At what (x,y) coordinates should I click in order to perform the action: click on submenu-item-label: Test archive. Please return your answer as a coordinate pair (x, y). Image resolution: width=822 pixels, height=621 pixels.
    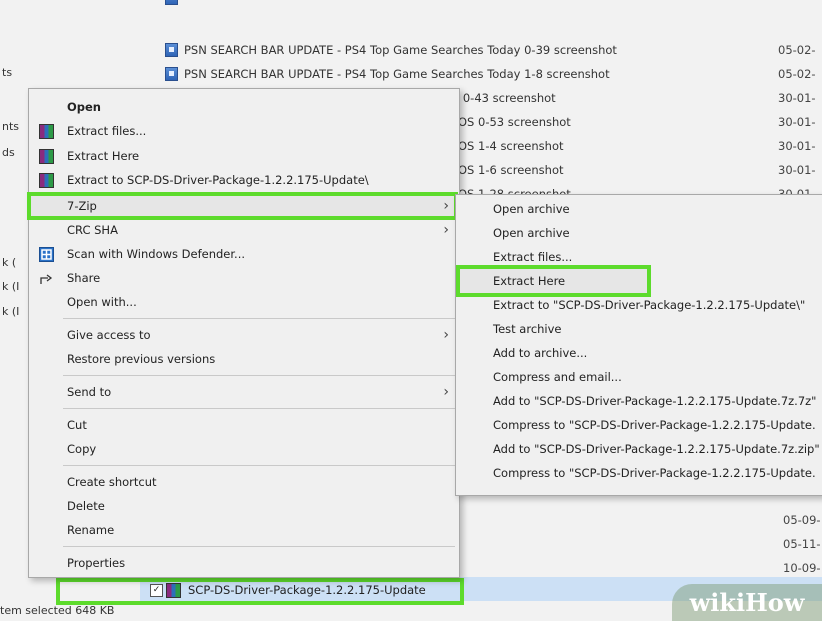
    Looking at the image, I should click on (527, 329).